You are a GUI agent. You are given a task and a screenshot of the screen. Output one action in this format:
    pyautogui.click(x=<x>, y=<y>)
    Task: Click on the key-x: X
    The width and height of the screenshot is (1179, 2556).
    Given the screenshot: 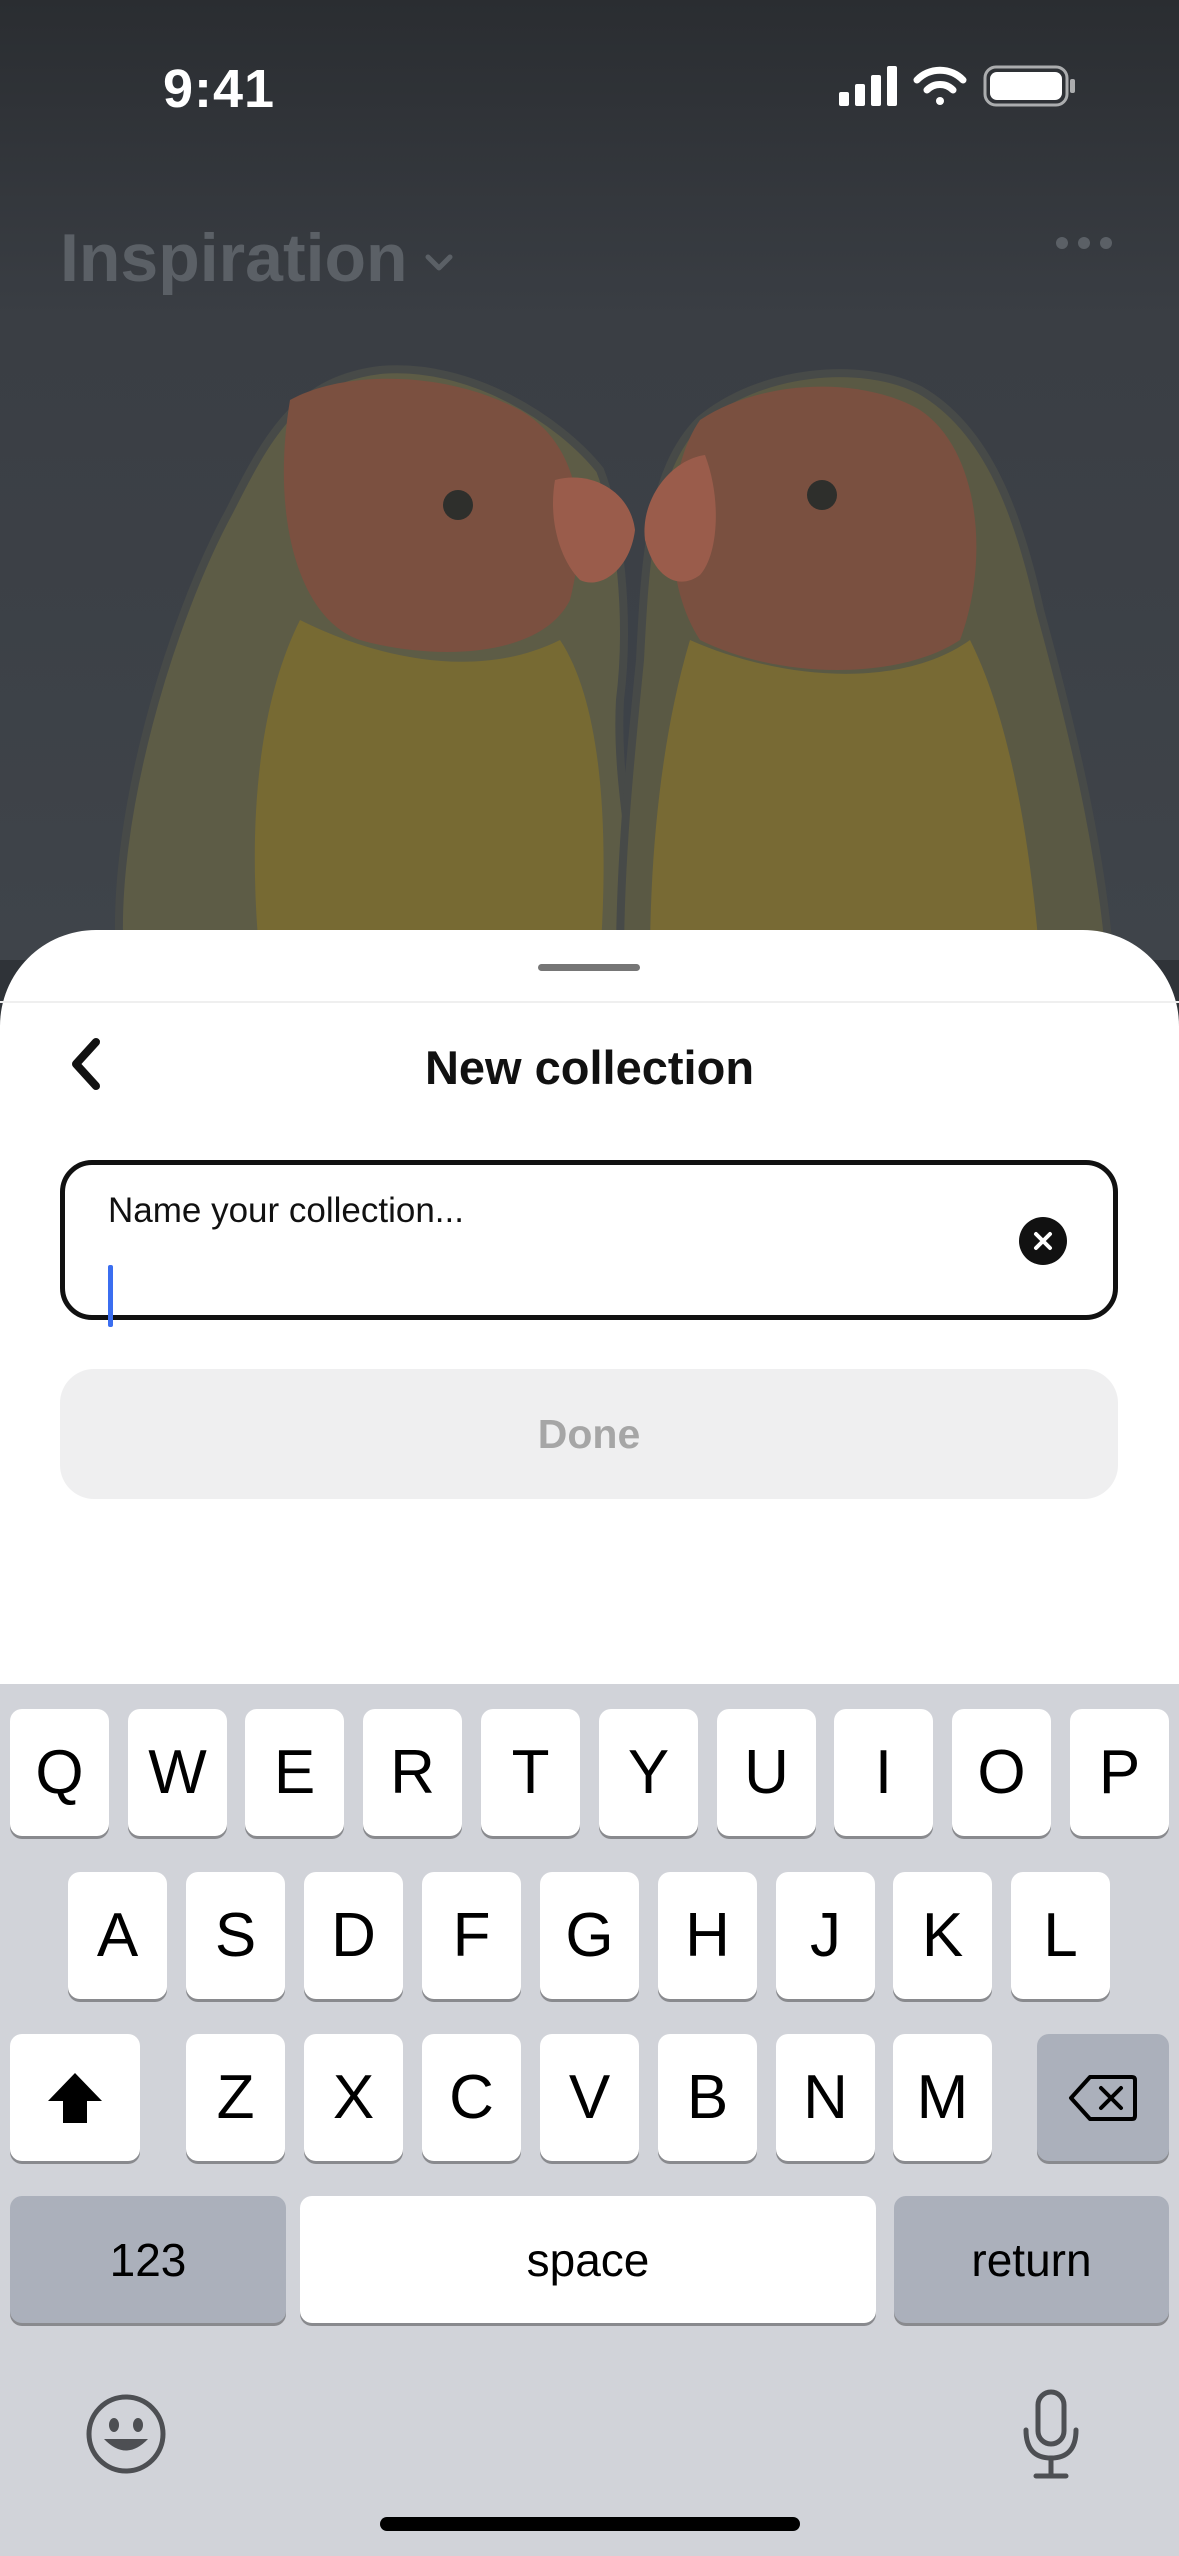 What is the action you would take?
    pyautogui.click(x=353, y=2097)
    